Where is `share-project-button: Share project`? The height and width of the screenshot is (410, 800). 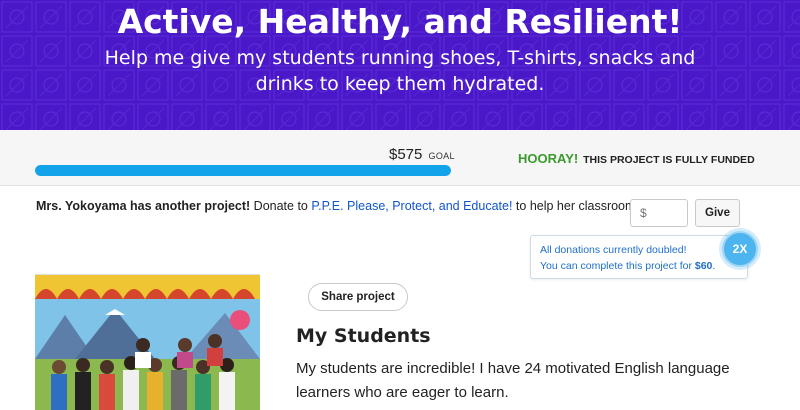 share-project-button: Share project is located at coordinates (358, 297).